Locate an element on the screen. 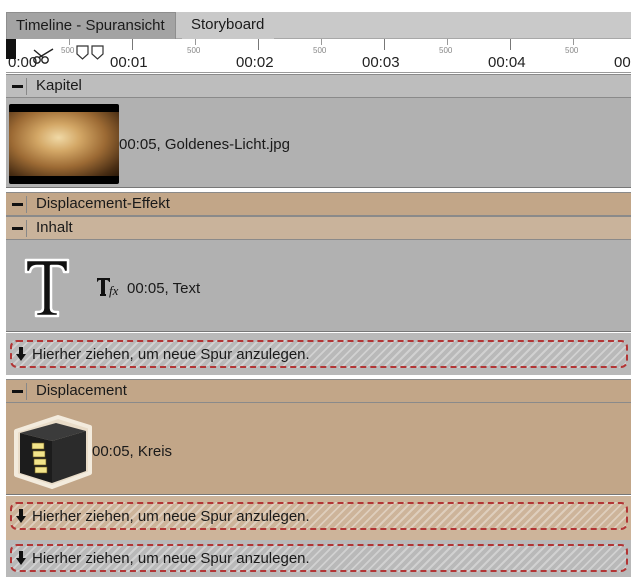 The height and width of the screenshot is (577, 631). group-title: Displacement-Effekt is located at coordinates (103, 203).